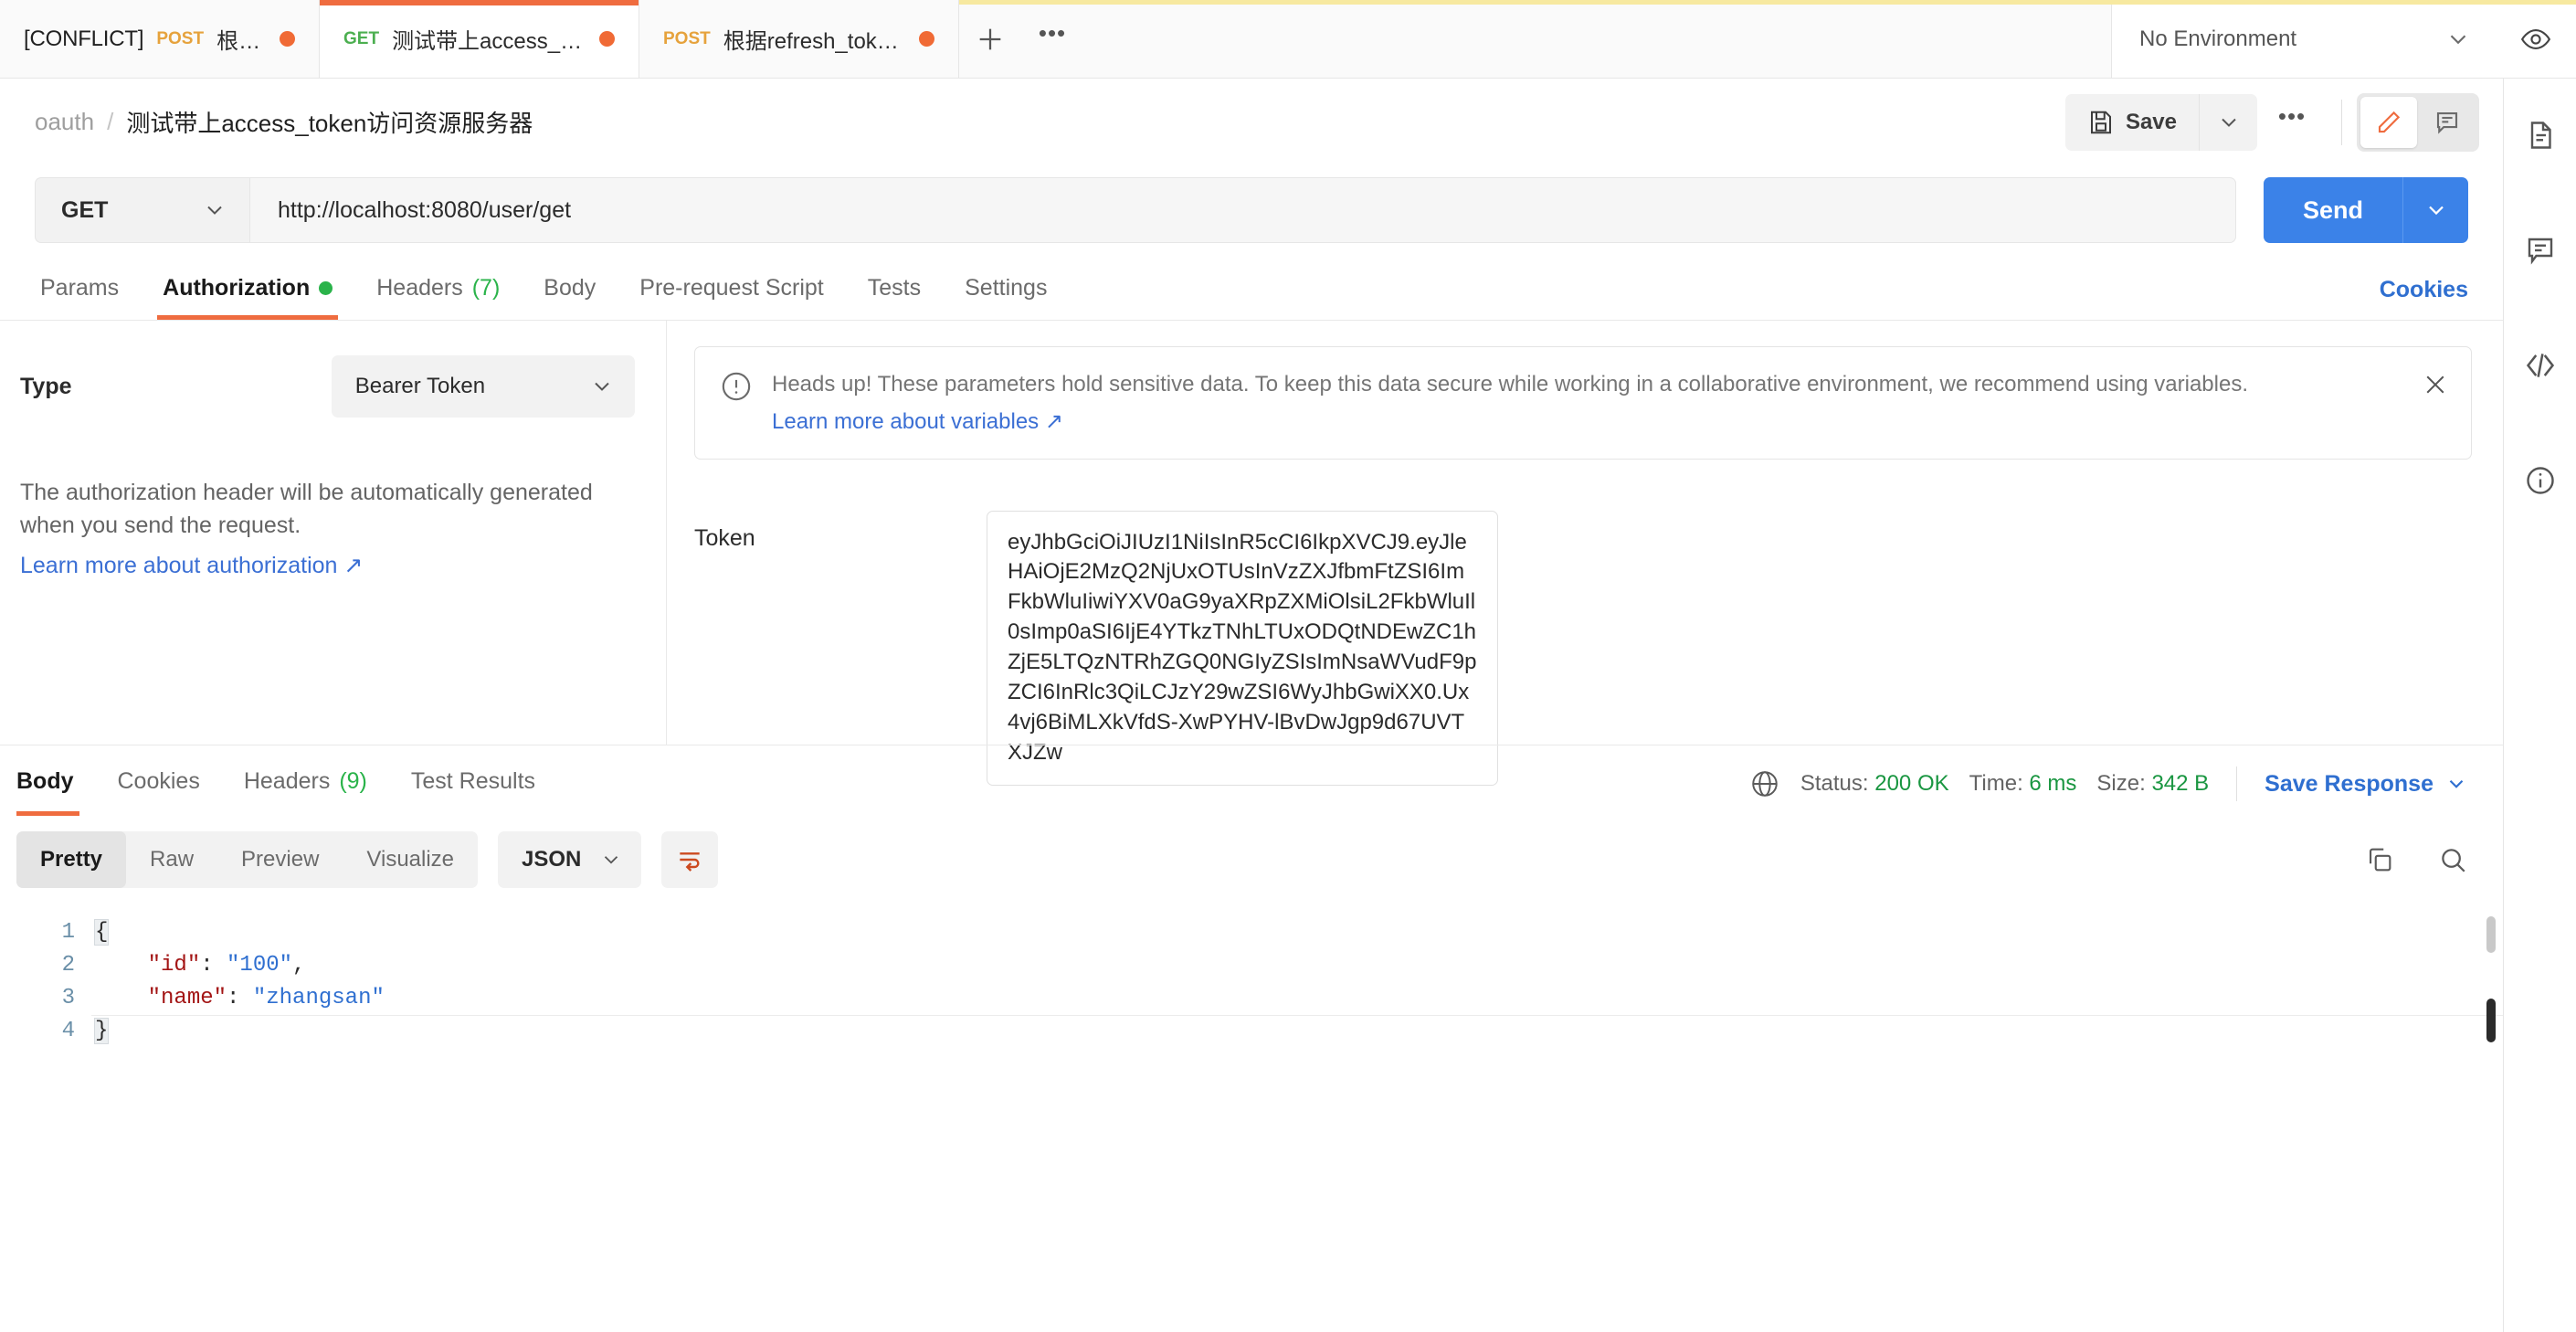  I want to click on right-sidebar-rail, so click(2539, 705).